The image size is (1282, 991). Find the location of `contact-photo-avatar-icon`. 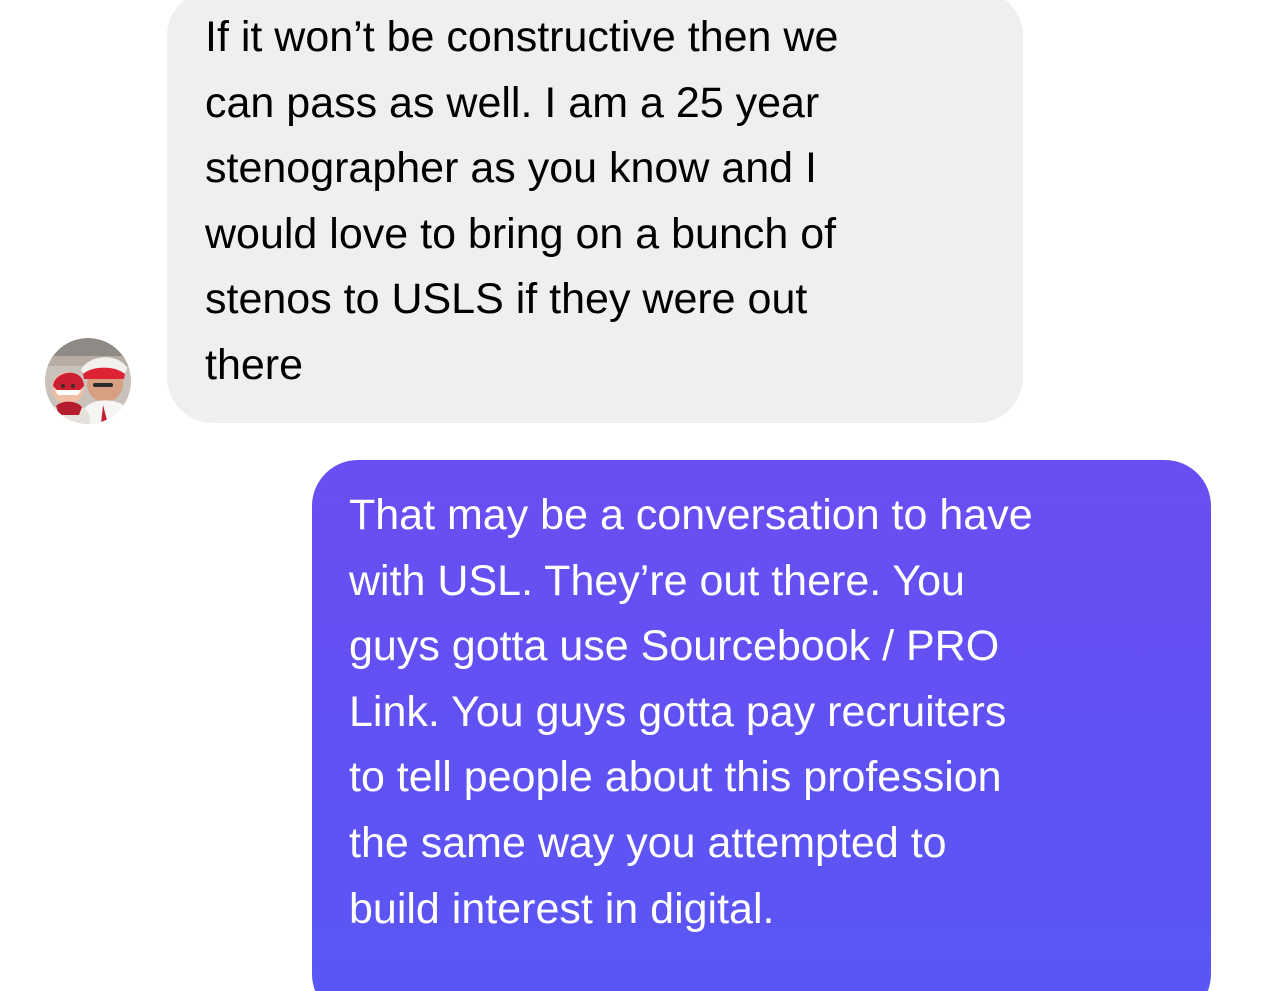

contact-photo-avatar-icon is located at coordinates (88, 381).